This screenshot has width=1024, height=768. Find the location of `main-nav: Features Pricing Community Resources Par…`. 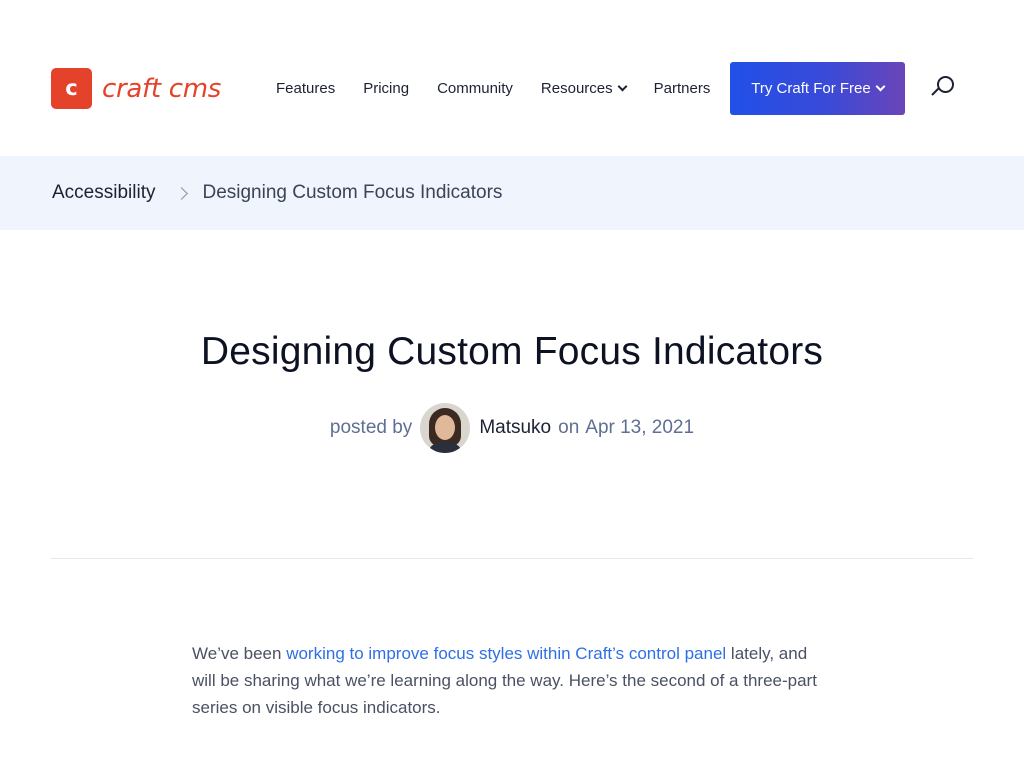

main-nav: Features Pricing Community Resources Par… is located at coordinates (493, 88).